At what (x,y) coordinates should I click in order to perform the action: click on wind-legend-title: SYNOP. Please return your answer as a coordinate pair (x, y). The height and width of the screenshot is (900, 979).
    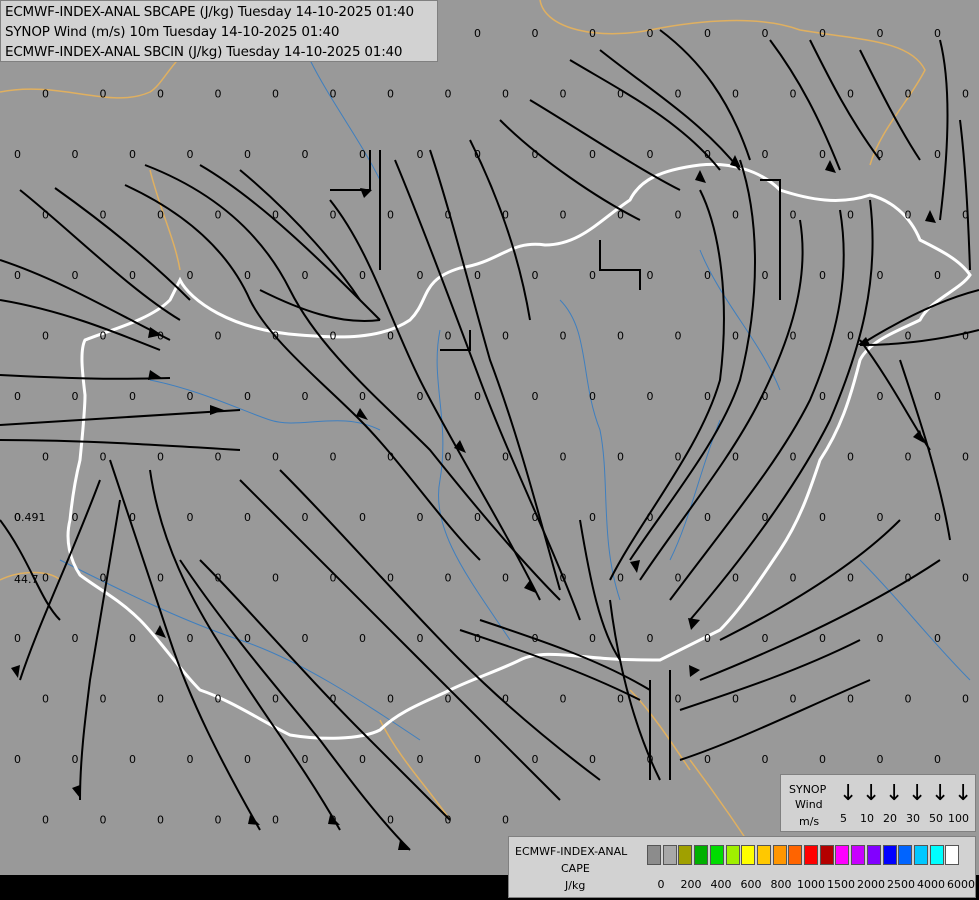
    Looking at the image, I should click on (808, 789).